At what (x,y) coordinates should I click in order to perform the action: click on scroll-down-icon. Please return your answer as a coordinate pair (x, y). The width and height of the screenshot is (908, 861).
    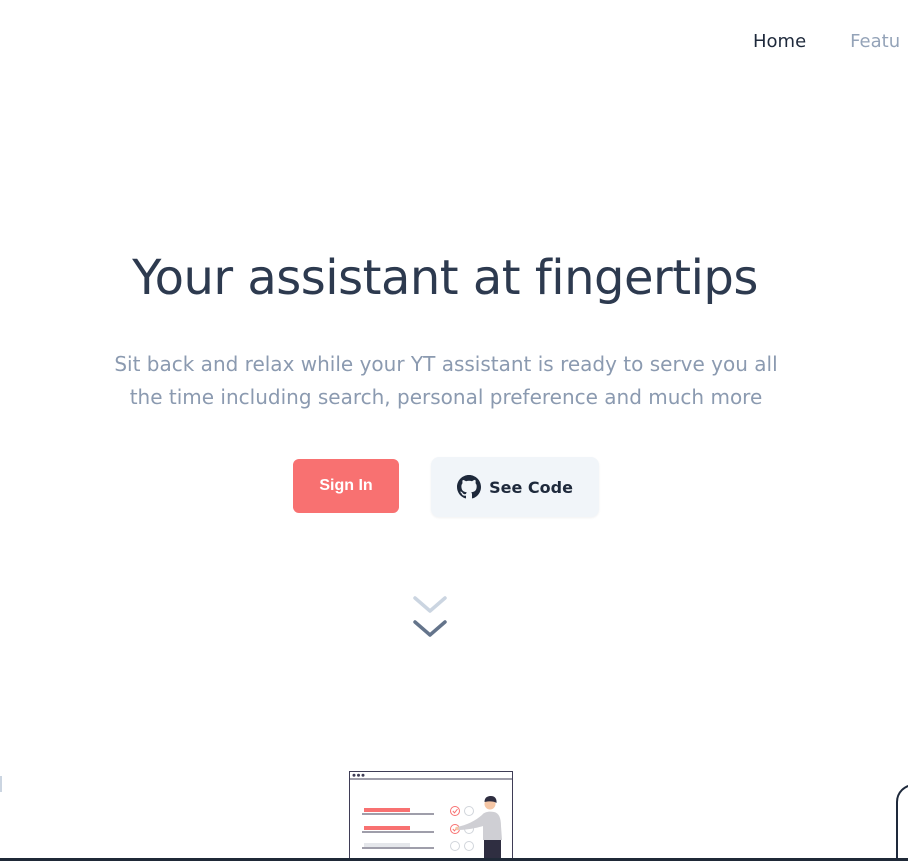
    Looking at the image, I should click on (430, 618).